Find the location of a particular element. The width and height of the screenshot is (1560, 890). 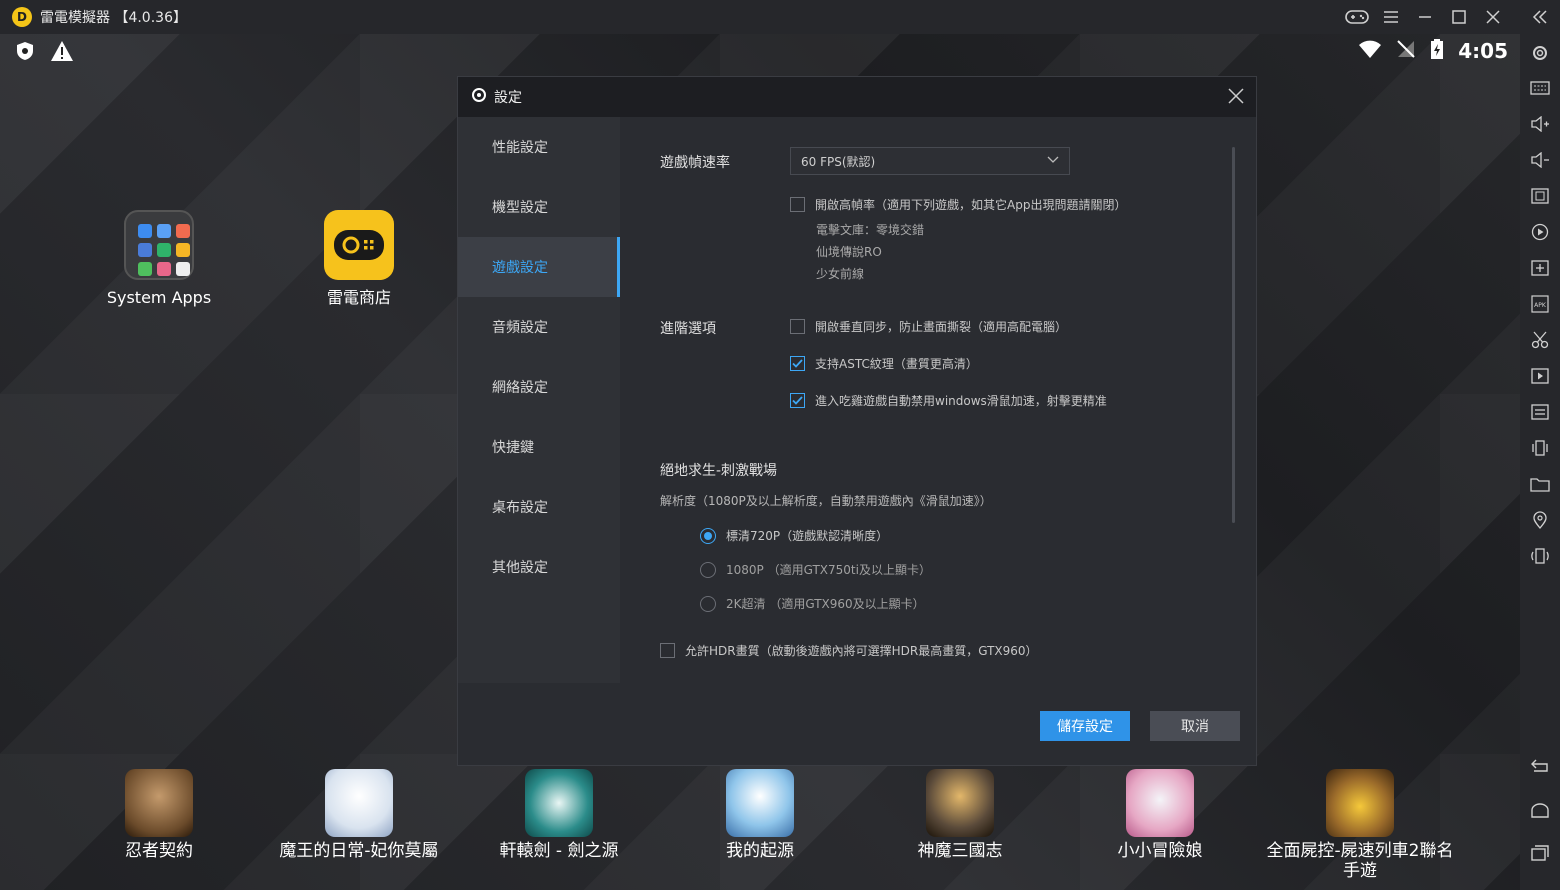

wifi-icon is located at coordinates (1370, 51).